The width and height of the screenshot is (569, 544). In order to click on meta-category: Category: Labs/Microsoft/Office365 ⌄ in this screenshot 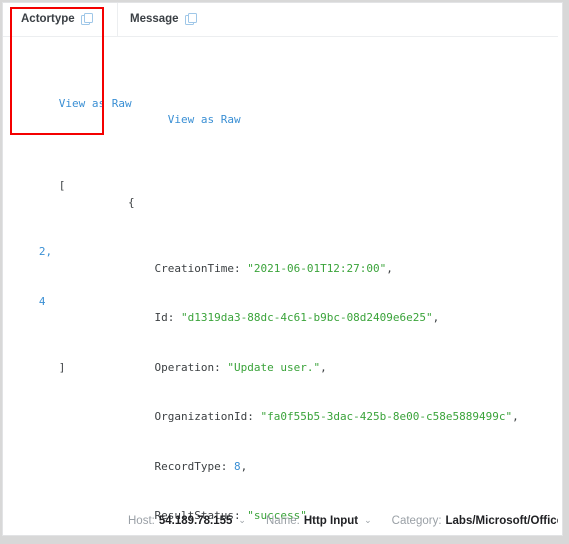, I will do `click(477, 521)`.